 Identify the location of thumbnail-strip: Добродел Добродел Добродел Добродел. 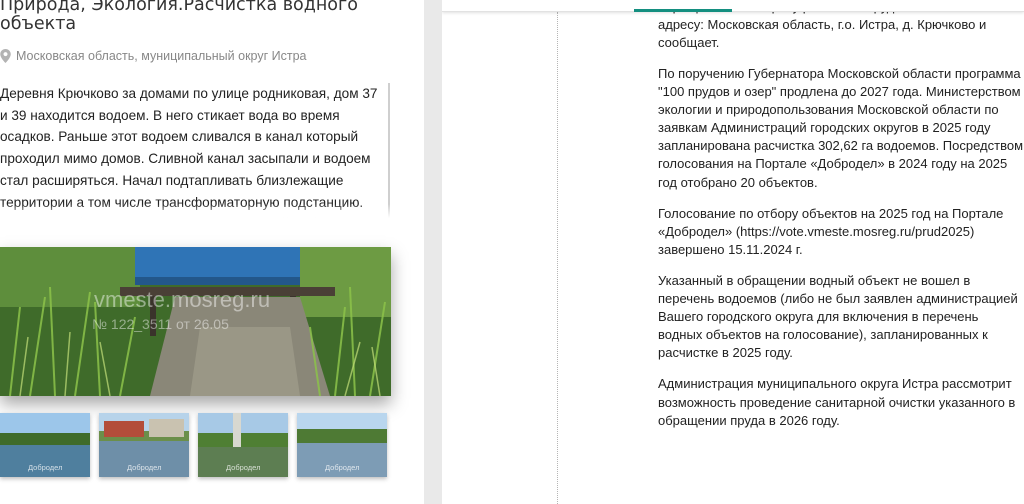
(212, 445).